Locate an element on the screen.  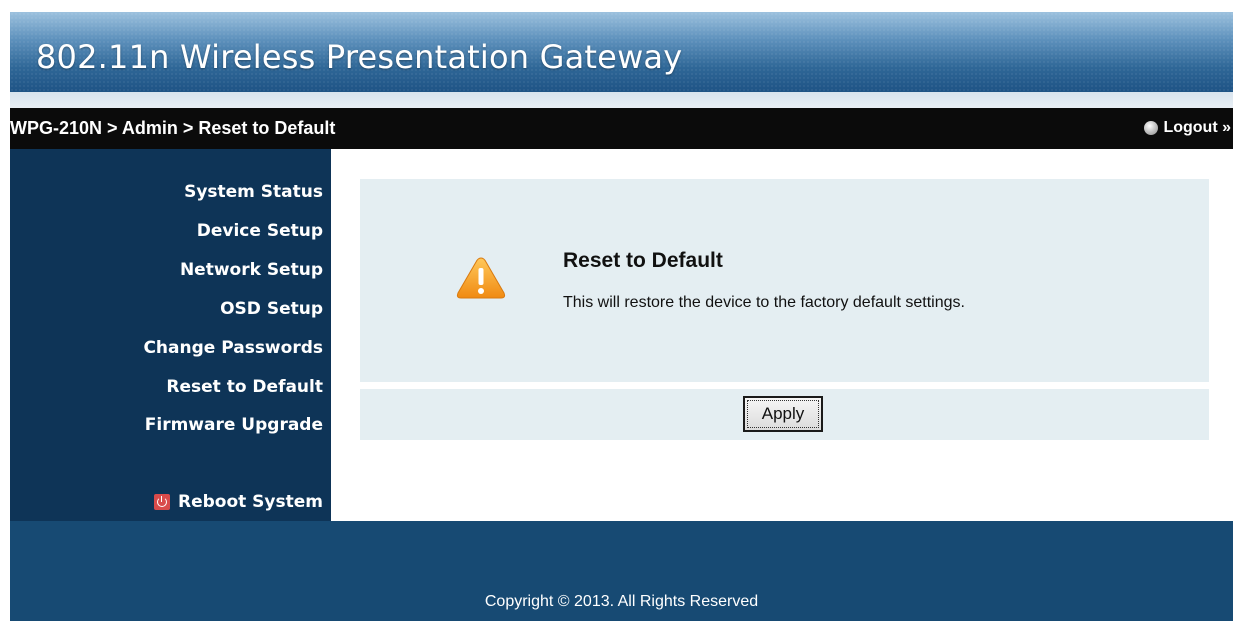
sidebar-item-firmware-upgrade: Firmware Upgrade is located at coordinates (234, 425).